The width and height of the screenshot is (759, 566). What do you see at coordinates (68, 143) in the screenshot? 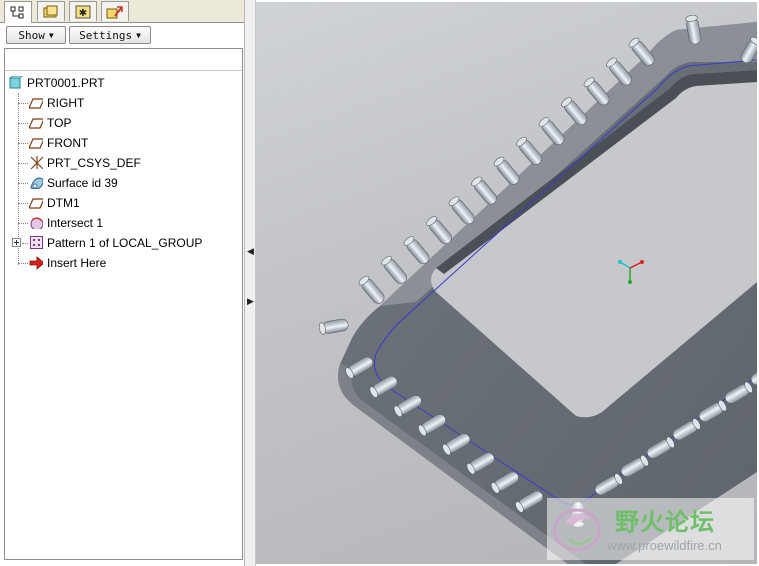
I see `tree-item-label: FRONT` at bounding box center [68, 143].